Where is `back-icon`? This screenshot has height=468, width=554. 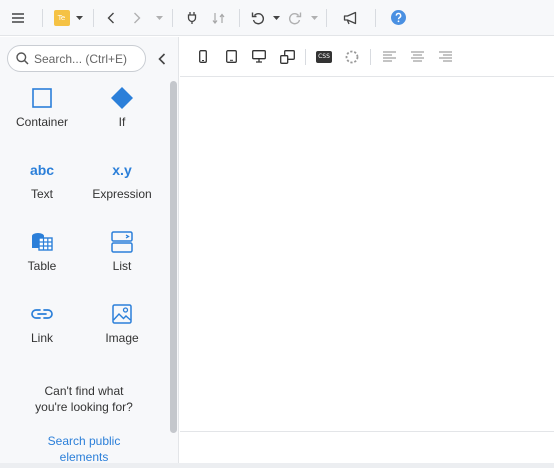
back-icon is located at coordinates (110, 17).